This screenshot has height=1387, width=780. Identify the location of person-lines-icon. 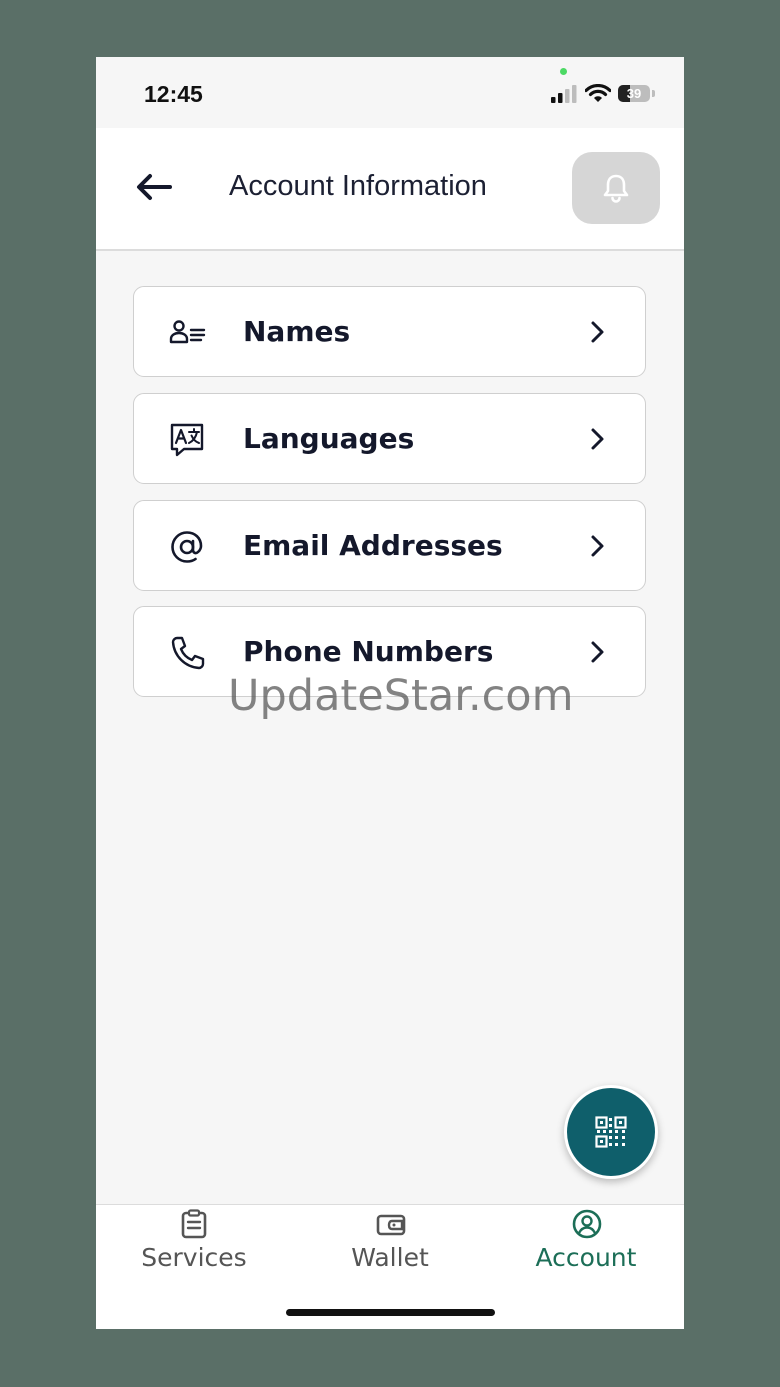
(187, 332).